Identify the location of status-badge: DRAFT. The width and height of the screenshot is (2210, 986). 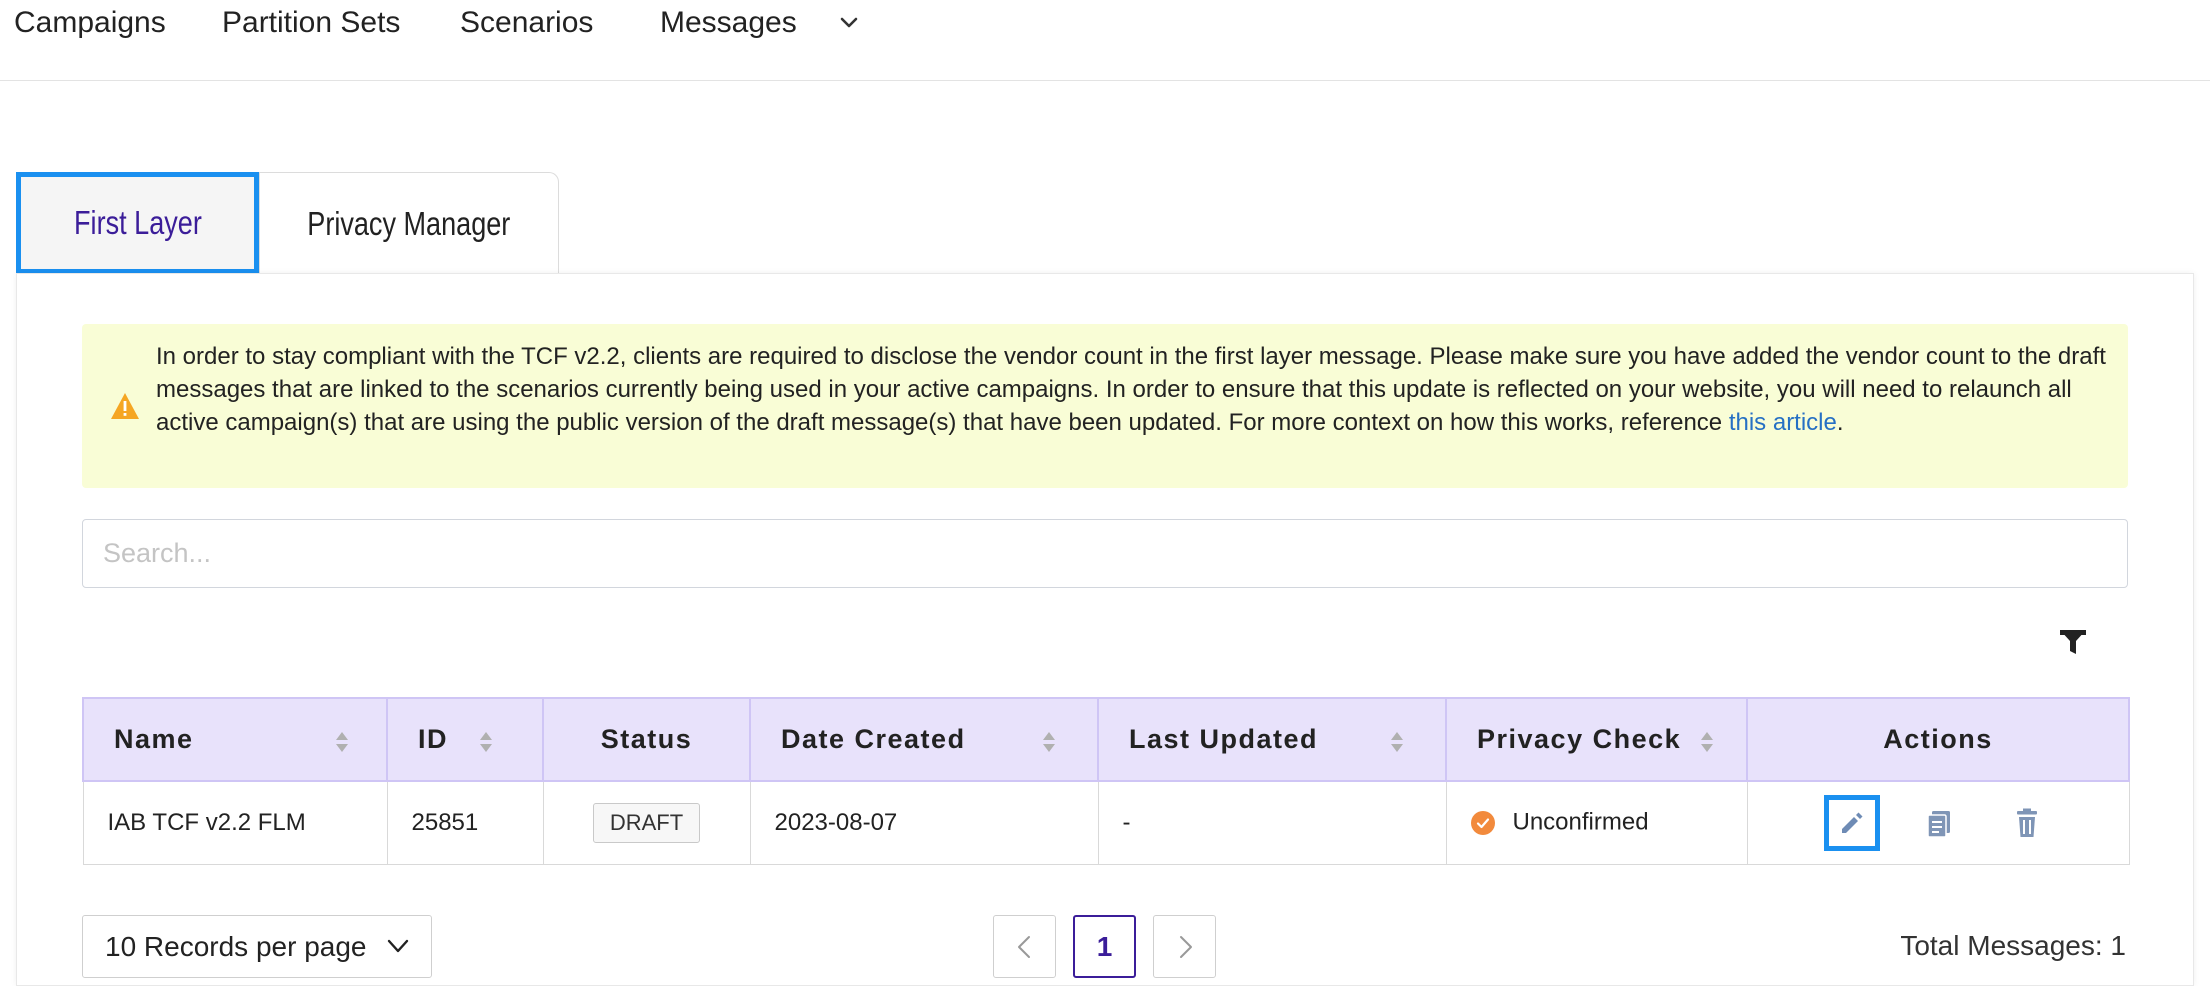
(646, 822).